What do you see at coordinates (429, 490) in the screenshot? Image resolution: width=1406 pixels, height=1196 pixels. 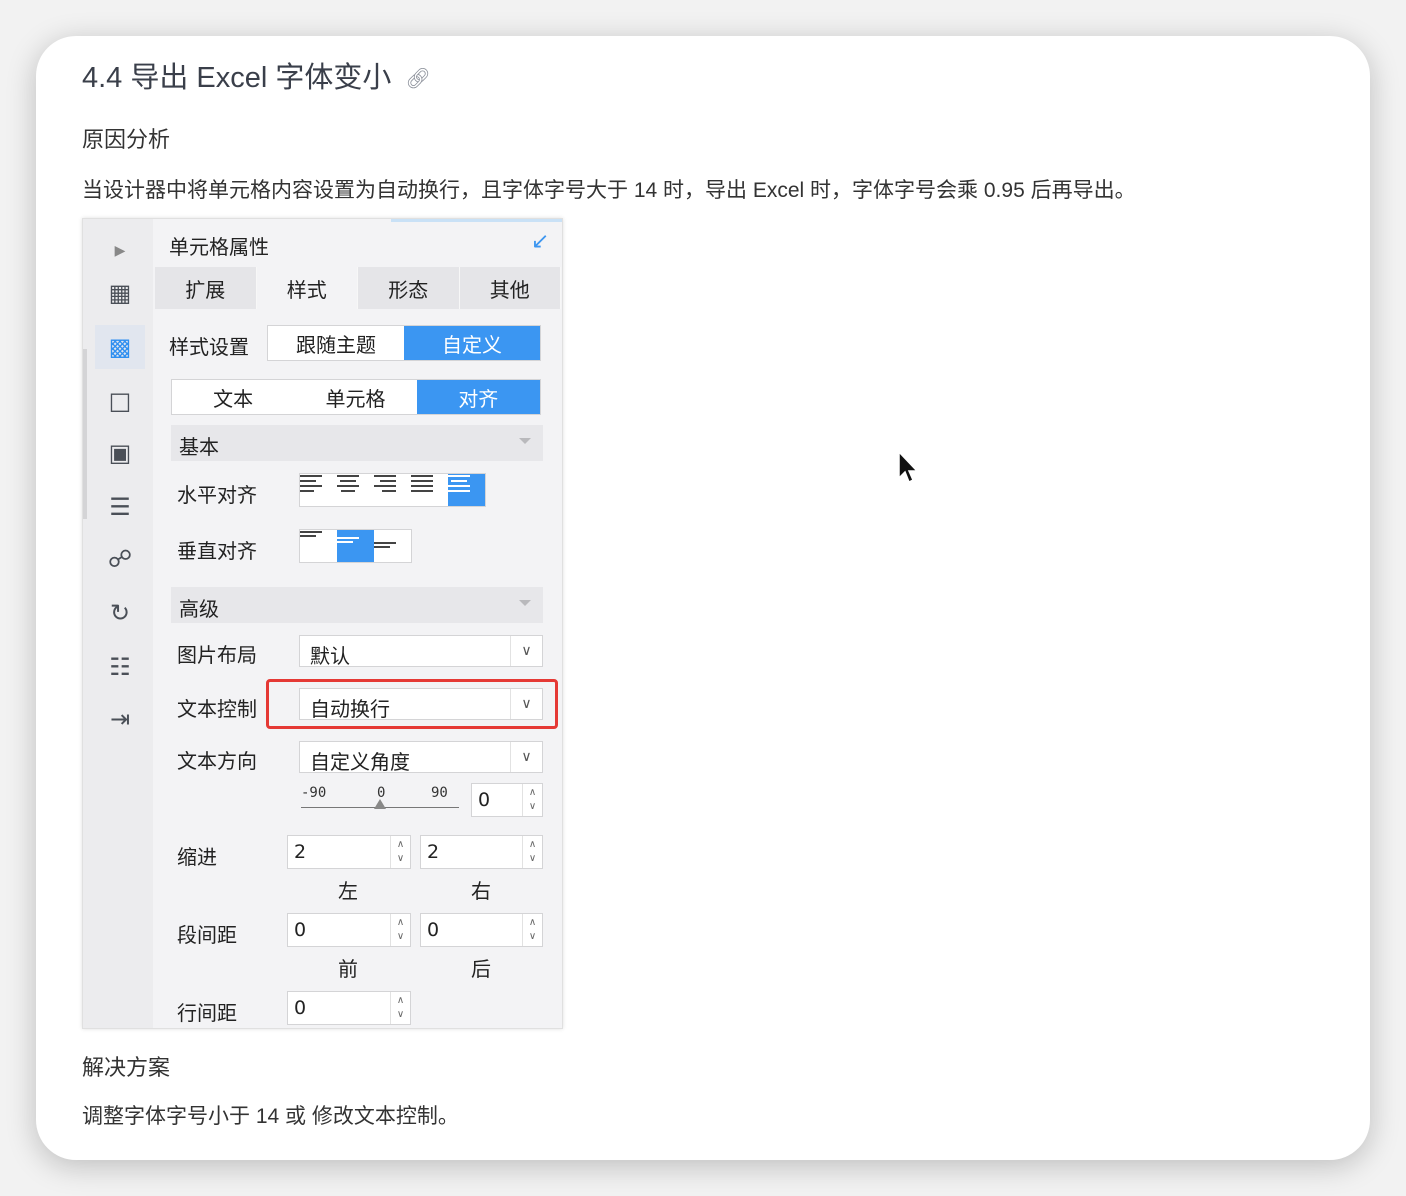 I see `align-justify-icon` at bounding box center [429, 490].